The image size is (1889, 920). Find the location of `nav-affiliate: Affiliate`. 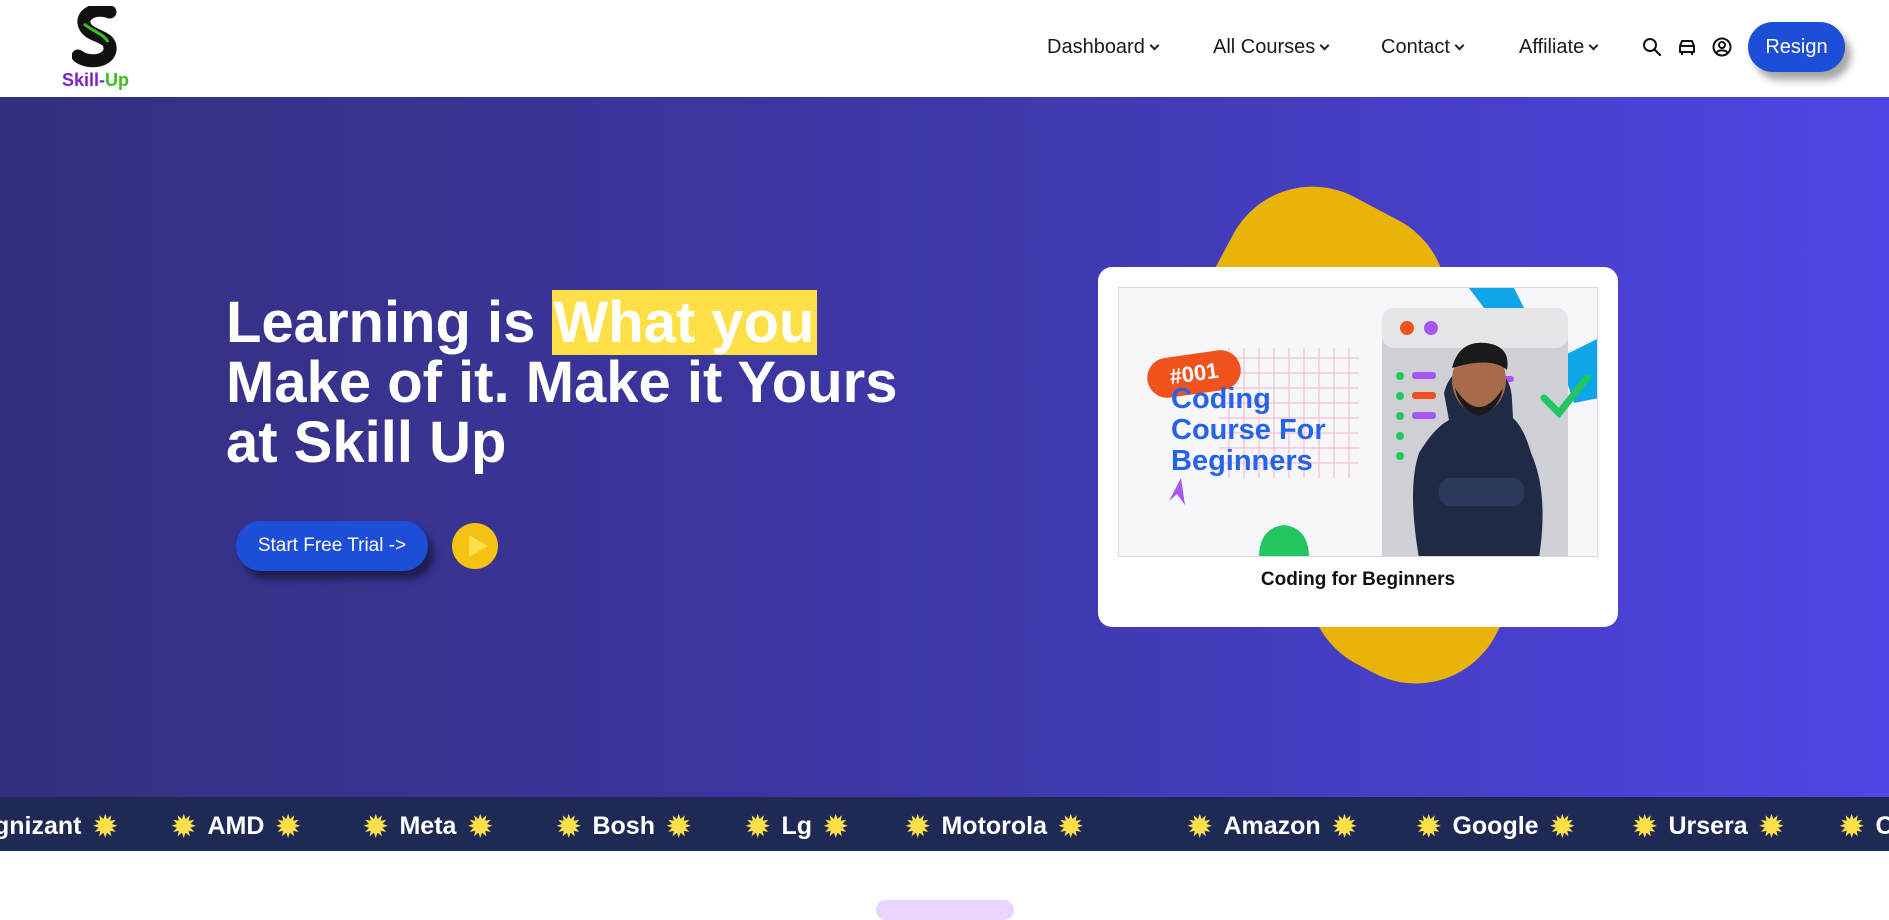

nav-affiliate: Affiliate is located at coordinates (1559, 47).